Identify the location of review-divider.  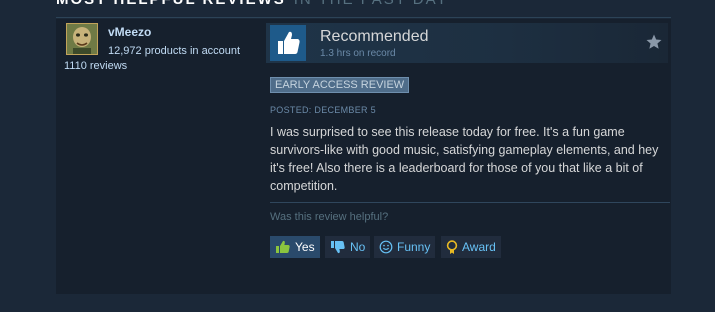
(470, 202).